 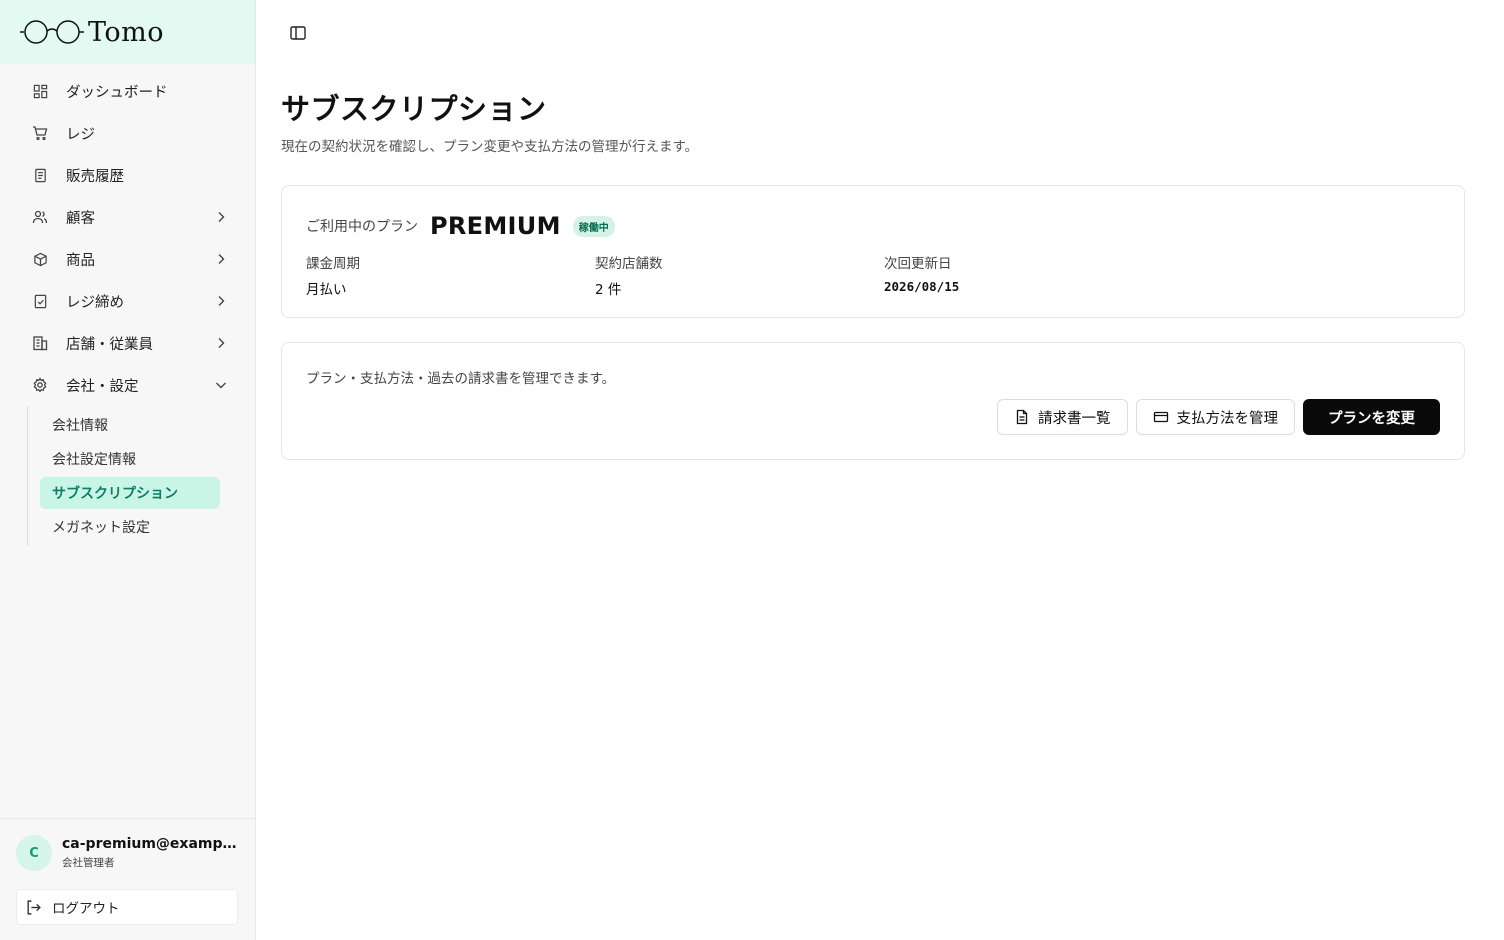 What do you see at coordinates (34, 907) in the screenshot?
I see `logout-icon` at bounding box center [34, 907].